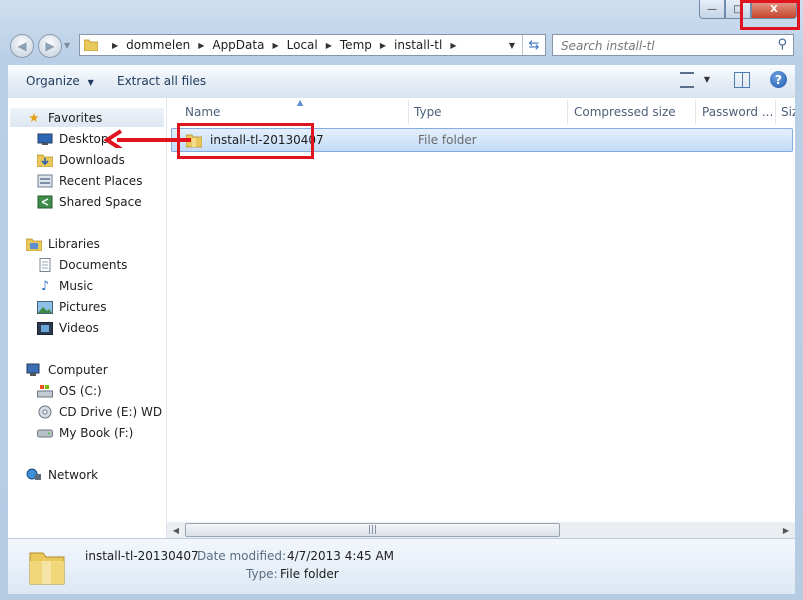  I want to click on nav-desktop: Desktop, so click(73, 139).